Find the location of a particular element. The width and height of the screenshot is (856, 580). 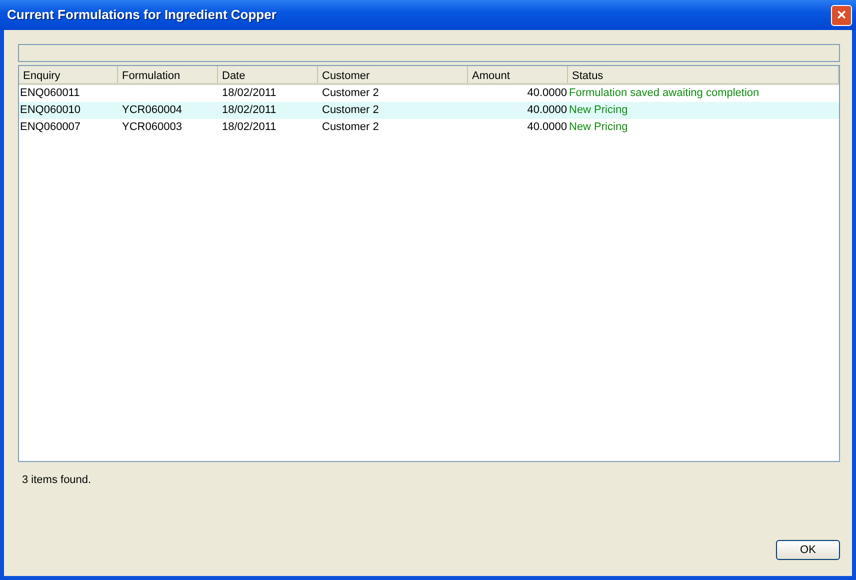

table-cell-text: YCR060004 is located at coordinates (152, 110).